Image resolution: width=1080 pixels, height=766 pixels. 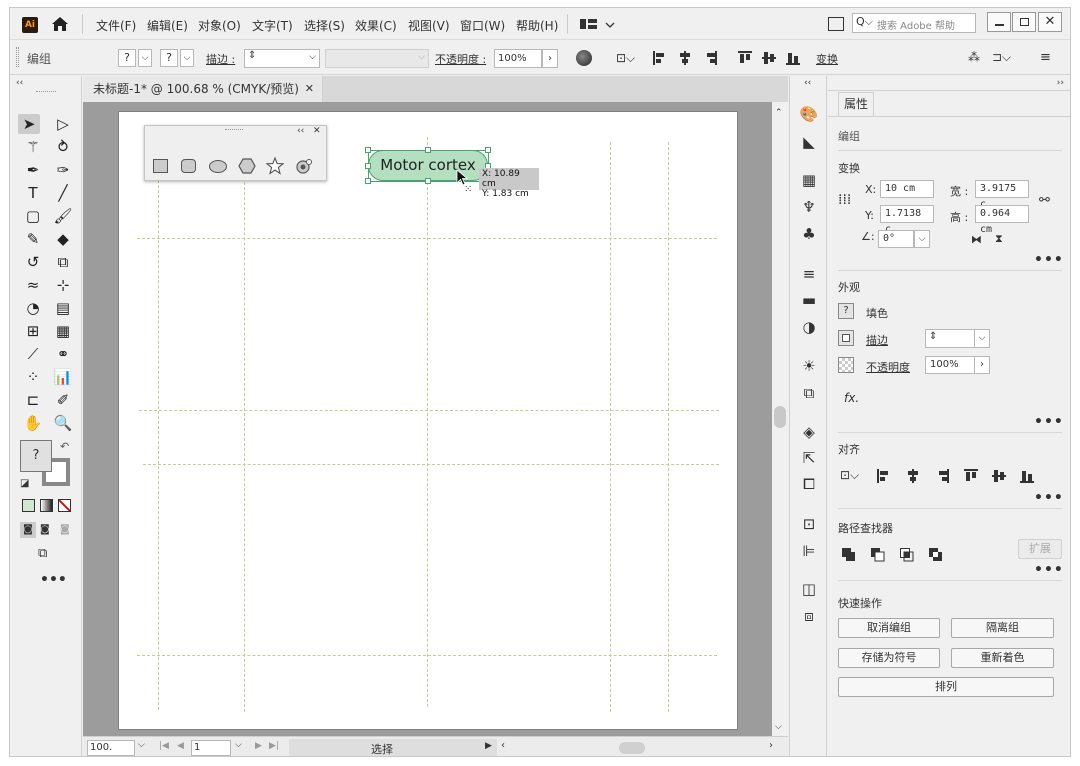 I want to click on scroll-left-icon: ‹, so click(x=503, y=745).